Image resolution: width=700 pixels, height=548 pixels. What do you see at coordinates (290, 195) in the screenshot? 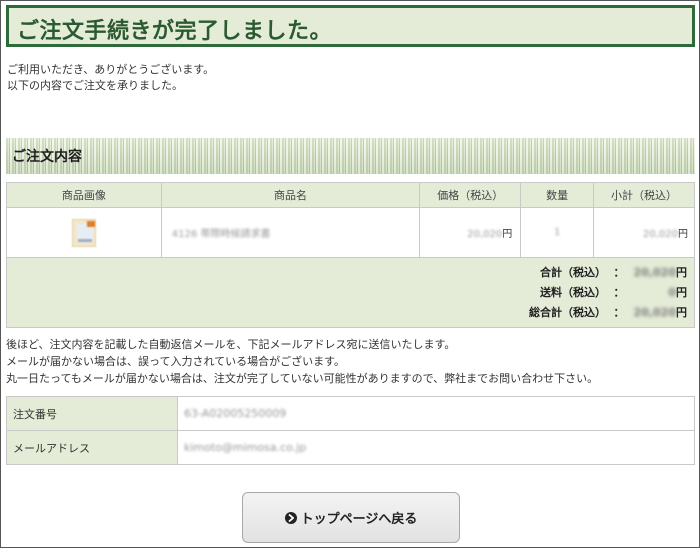
I see `col-header-name: 商品名` at bounding box center [290, 195].